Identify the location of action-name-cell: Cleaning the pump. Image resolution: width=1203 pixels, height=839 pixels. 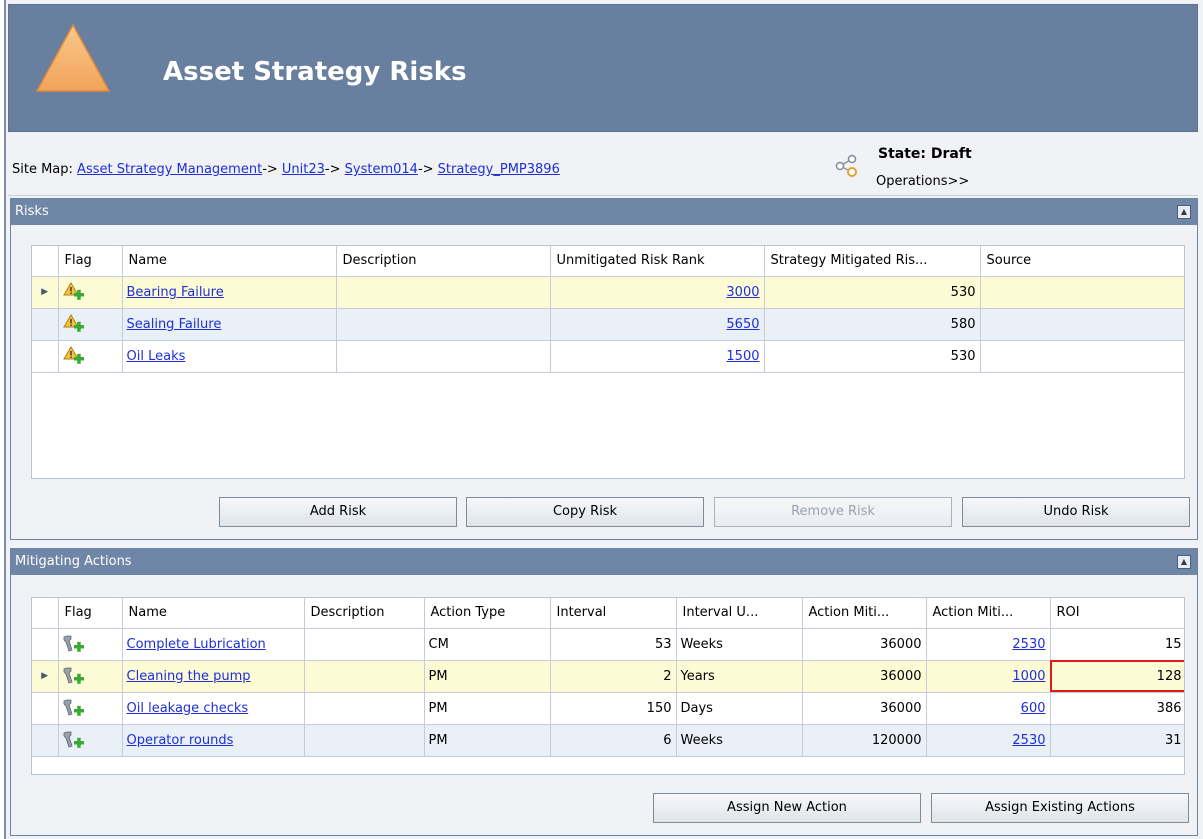
(213, 676).